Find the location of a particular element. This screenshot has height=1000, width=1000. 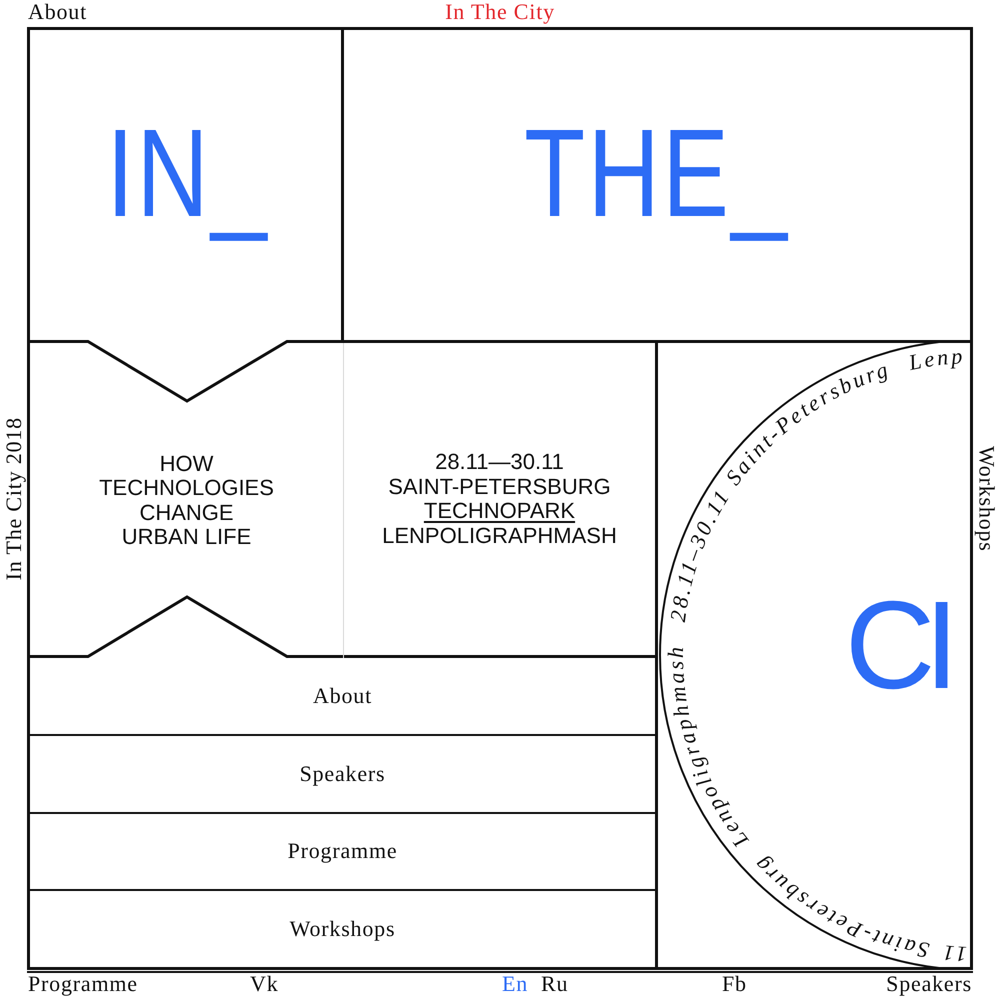

side-nav-link: In The City 2018 is located at coordinates (13, 498).